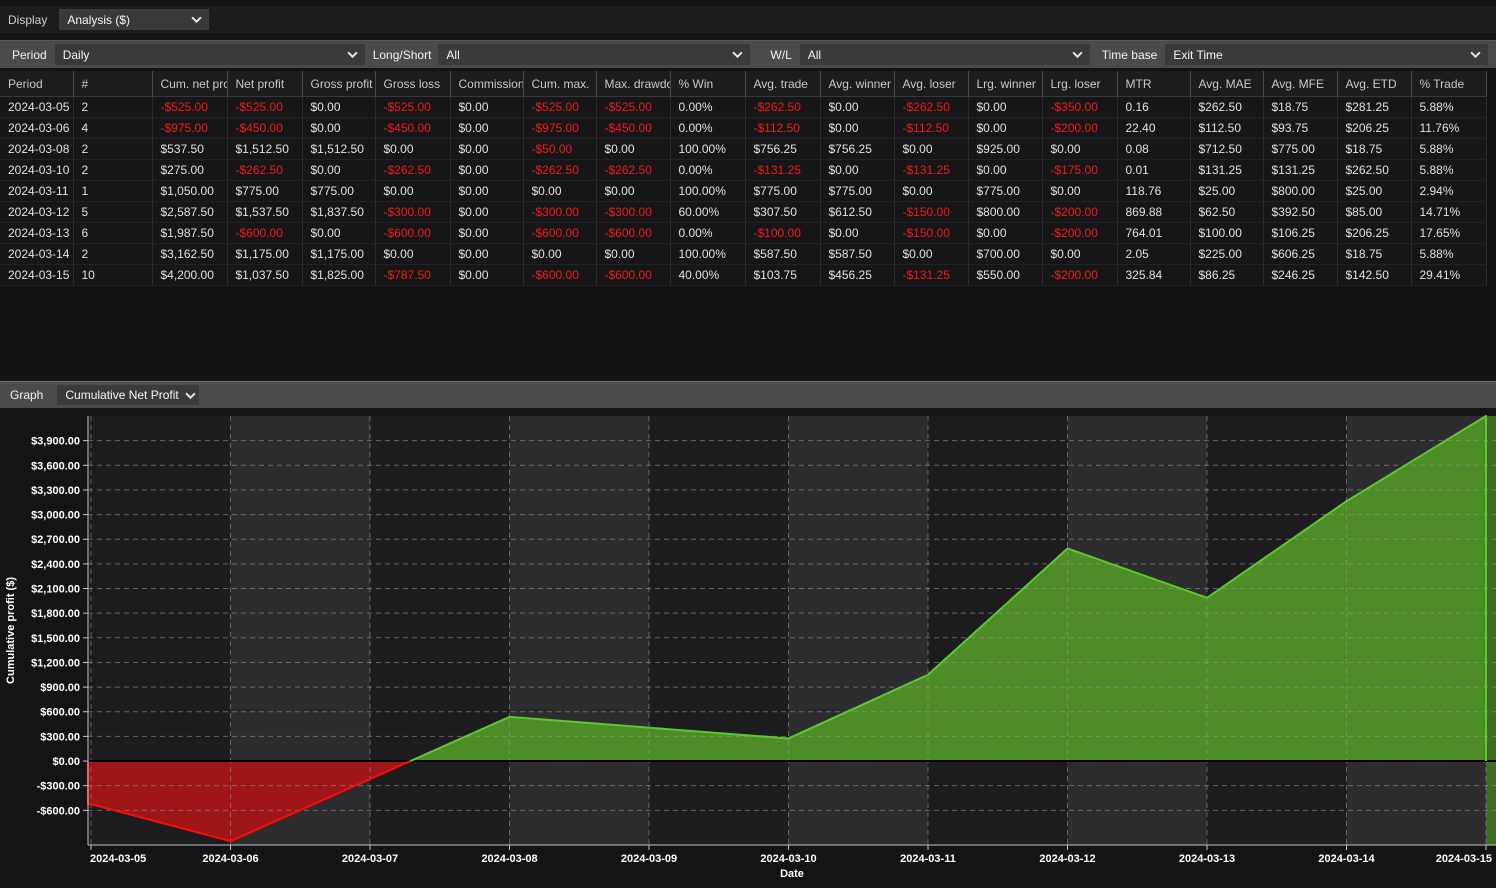 This screenshot has width=1496, height=888. Describe the element at coordinates (339, 275) in the screenshot. I see `table-cell: $1,825.00` at that location.